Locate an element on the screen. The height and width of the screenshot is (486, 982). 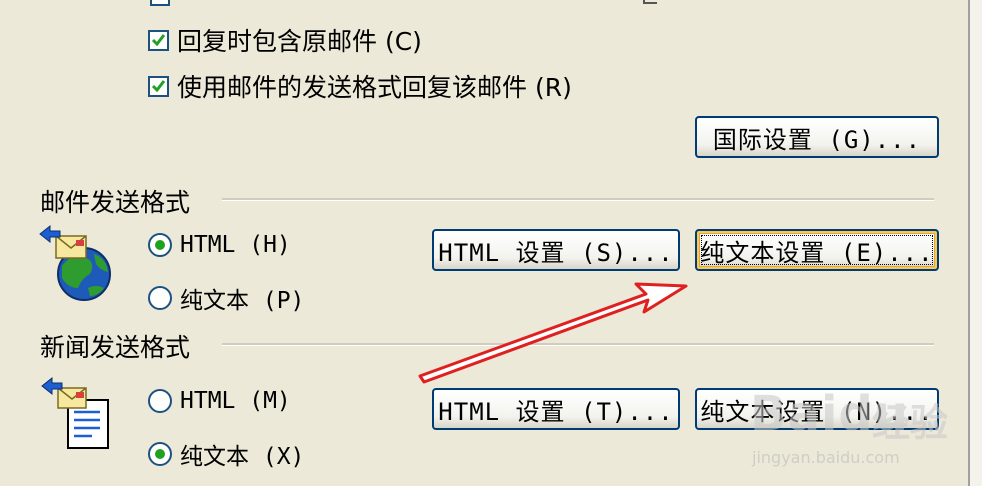
mail-format-title: 邮件发送格式 is located at coordinates (115, 202).